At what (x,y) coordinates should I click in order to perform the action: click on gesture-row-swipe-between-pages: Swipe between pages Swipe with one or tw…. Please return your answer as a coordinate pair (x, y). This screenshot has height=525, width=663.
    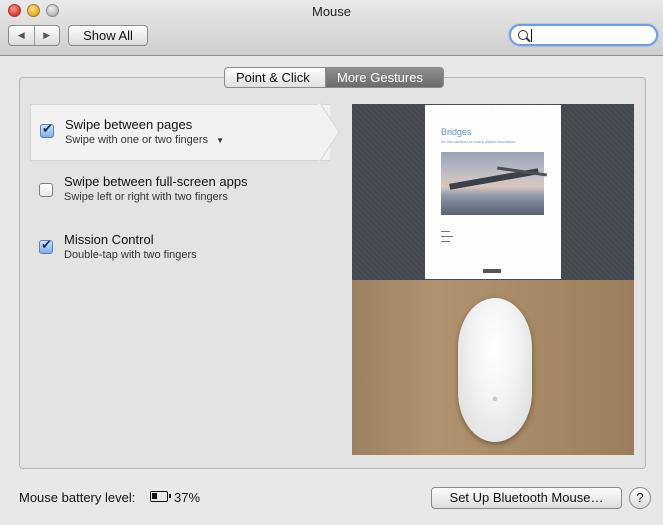
    Looking at the image, I should click on (180, 132).